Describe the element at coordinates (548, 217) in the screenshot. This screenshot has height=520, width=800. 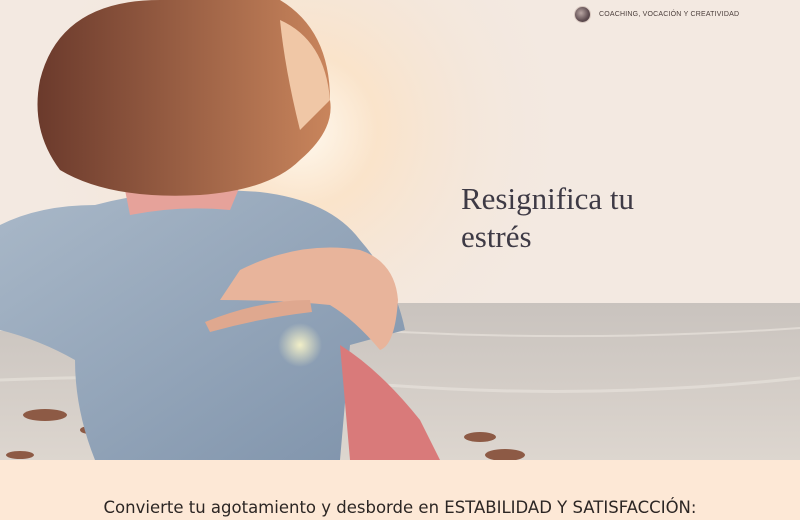
I see `hero-headline: Resignifica tu estrés` at that location.